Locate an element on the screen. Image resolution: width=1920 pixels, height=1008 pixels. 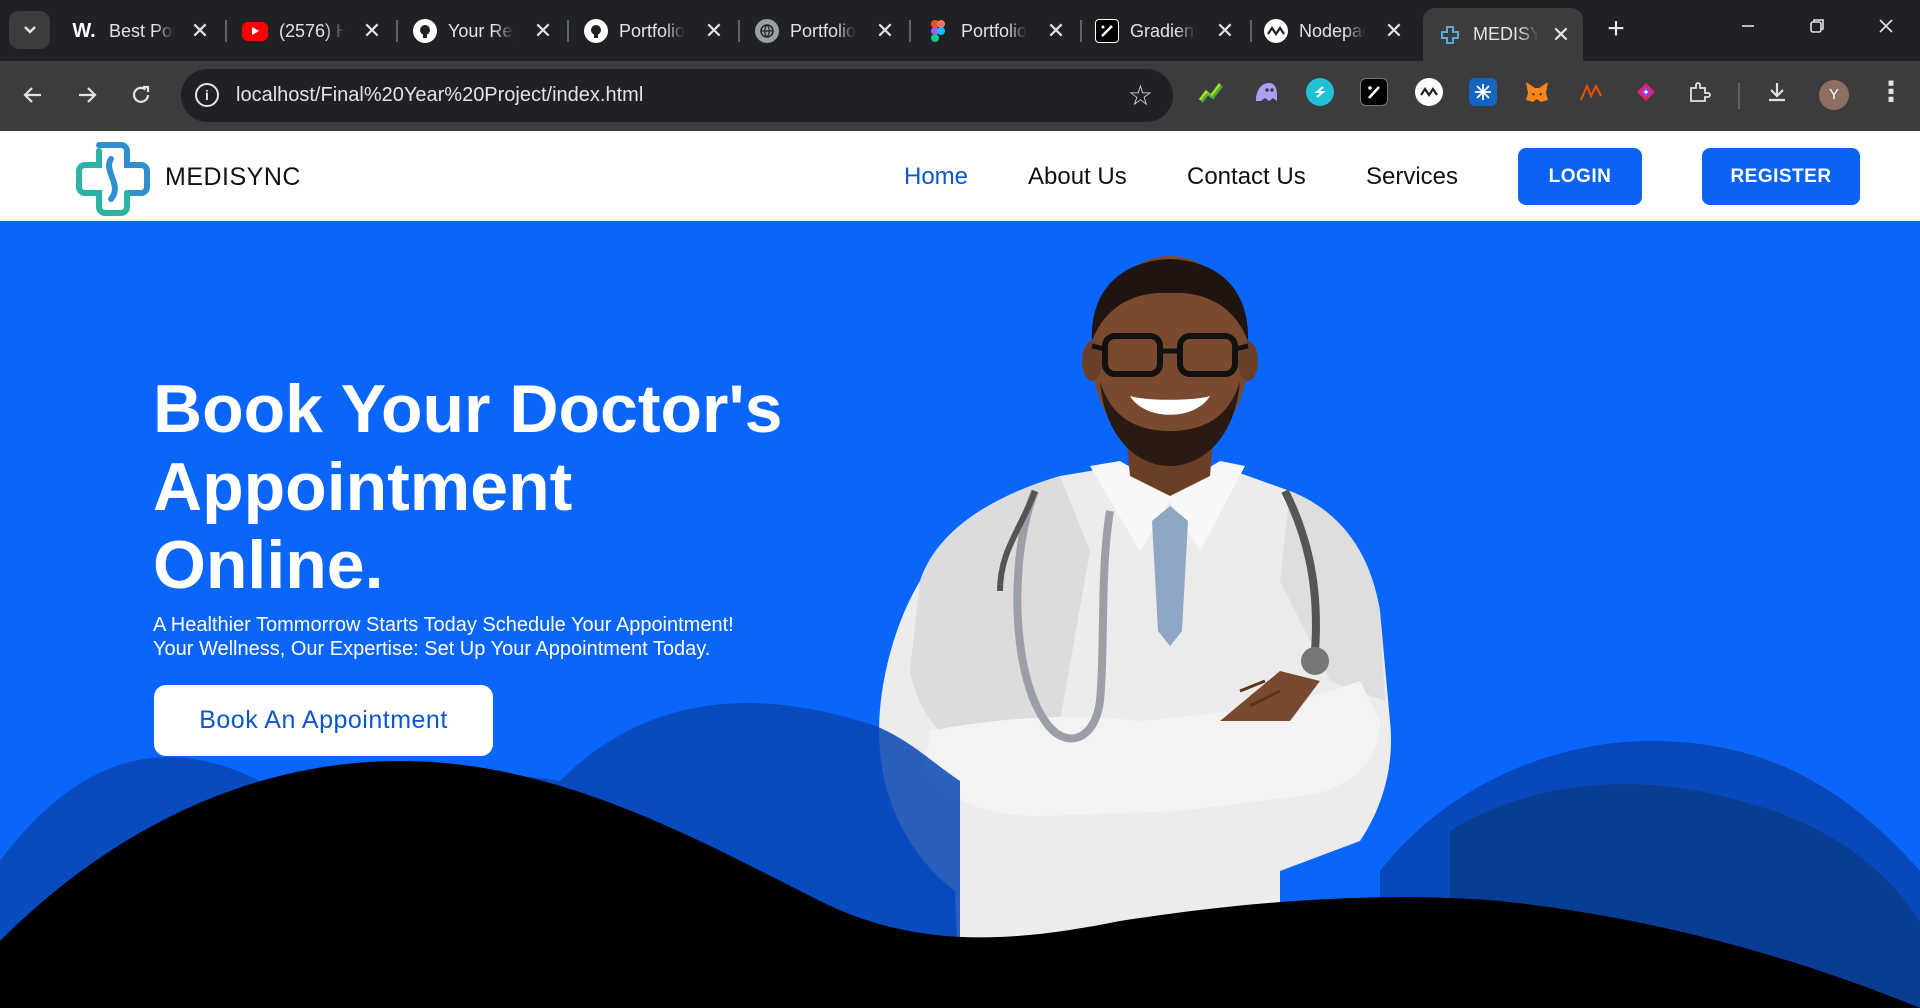
hero-title: Book Your Doctor's Appointment Online. is located at coordinates (503, 487).